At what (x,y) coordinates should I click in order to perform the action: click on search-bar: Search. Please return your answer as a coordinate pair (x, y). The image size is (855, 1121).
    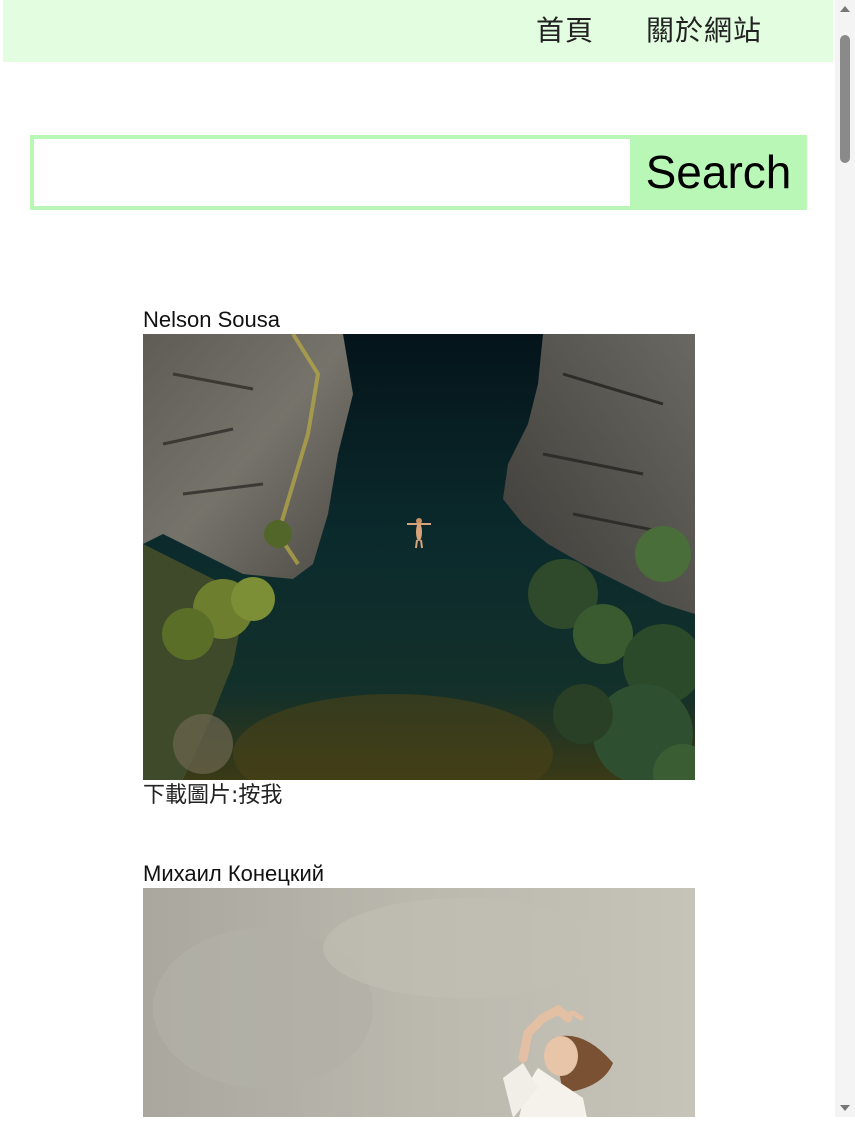
    Looking at the image, I should click on (418, 172).